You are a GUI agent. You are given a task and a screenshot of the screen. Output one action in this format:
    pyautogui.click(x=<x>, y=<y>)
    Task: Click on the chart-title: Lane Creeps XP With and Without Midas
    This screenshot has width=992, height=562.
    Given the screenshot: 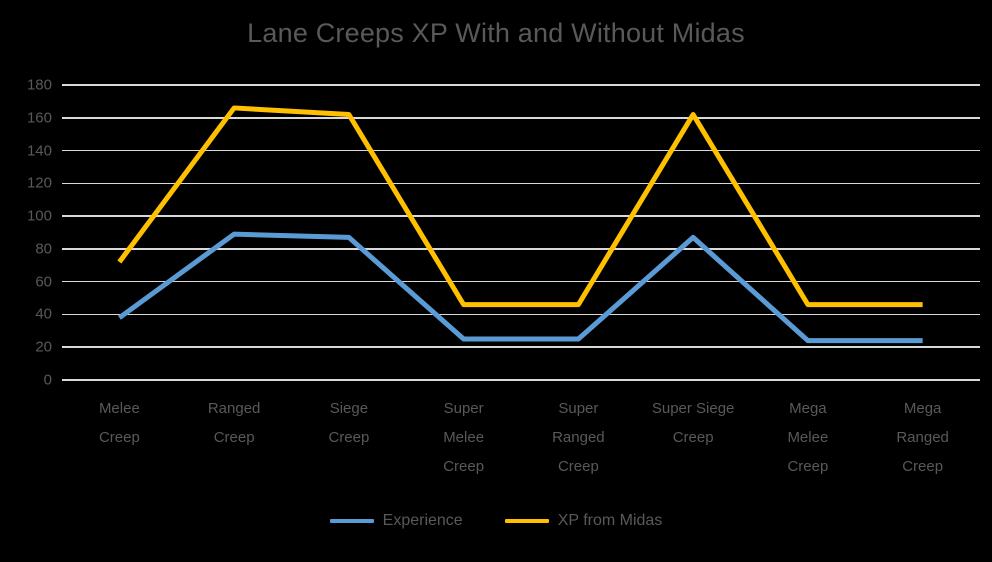 What is the action you would take?
    pyautogui.click(x=496, y=33)
    